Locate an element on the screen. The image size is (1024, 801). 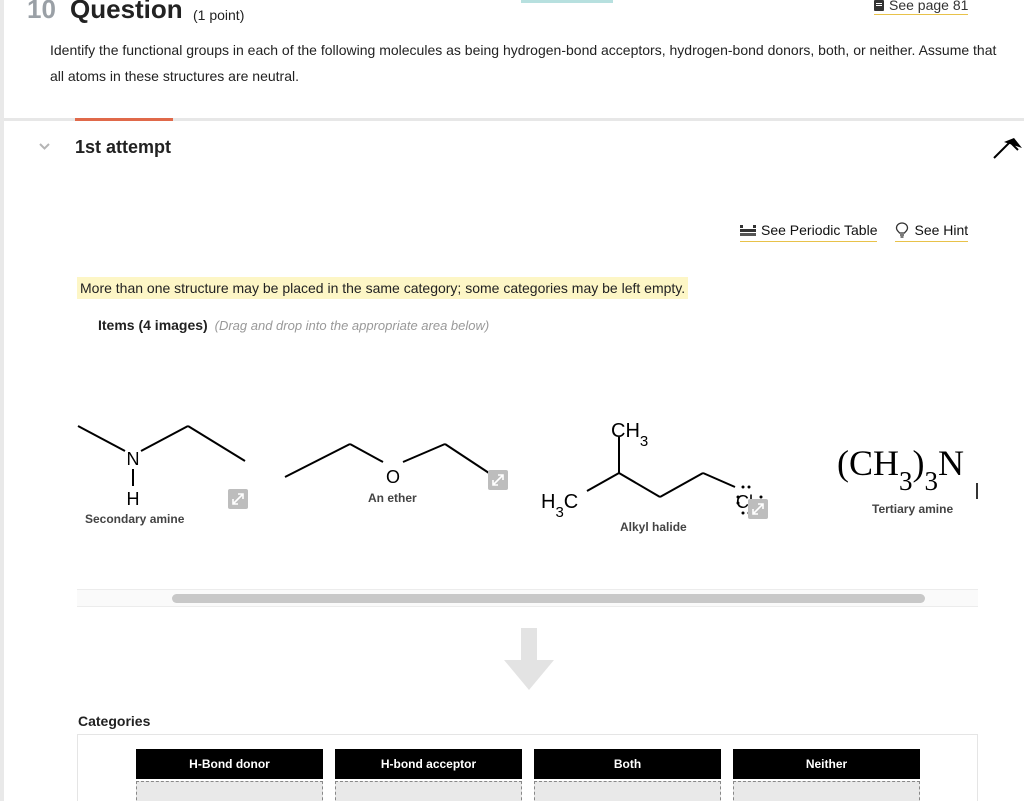
question-title: Question is located at coordinates (126, 12).